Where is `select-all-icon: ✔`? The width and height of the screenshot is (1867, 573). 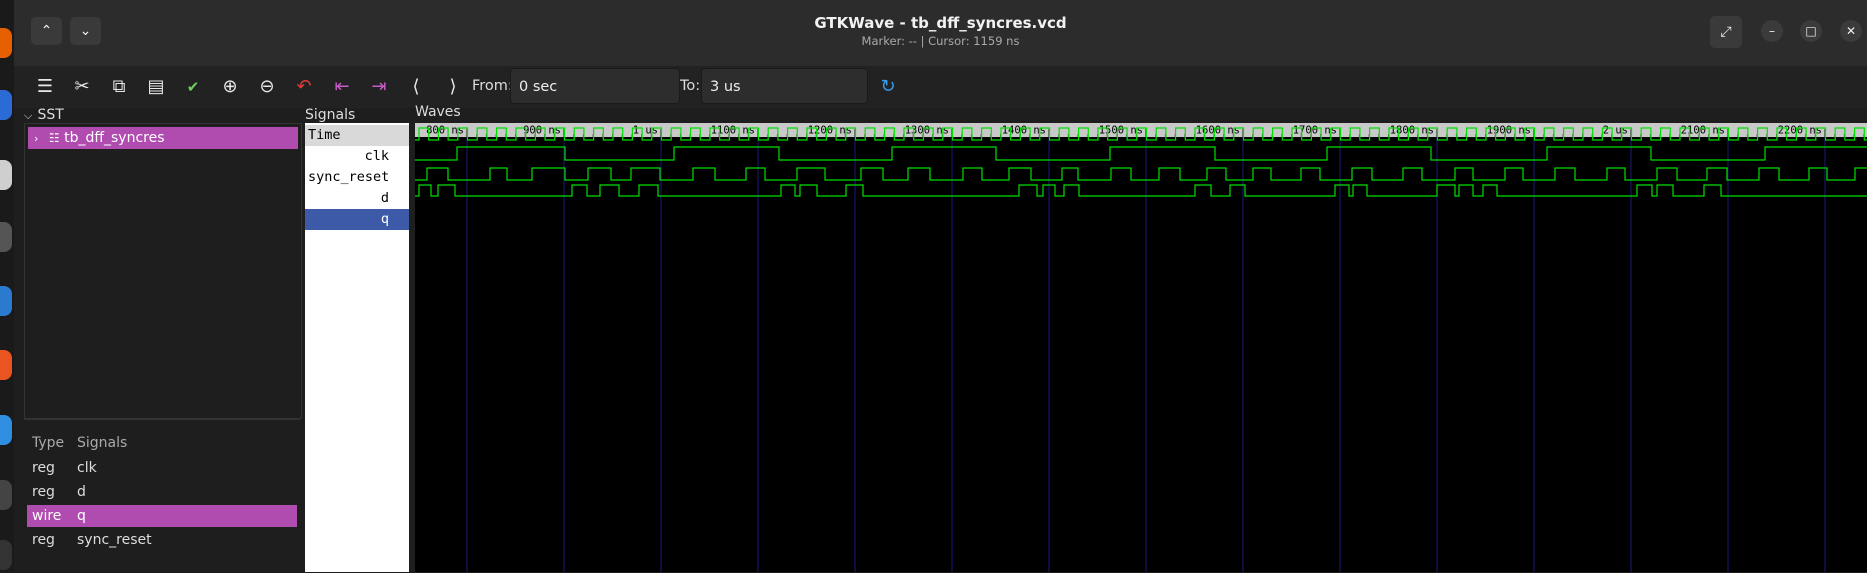
select-all-icon: ✔ is located at coordinates (193, 87).